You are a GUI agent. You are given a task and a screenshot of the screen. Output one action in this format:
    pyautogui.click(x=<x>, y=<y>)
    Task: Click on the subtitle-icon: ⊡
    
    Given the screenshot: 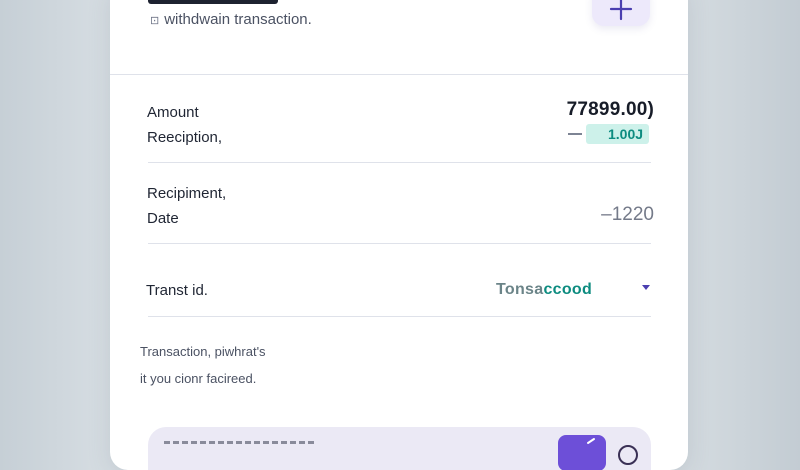 What is the action you would take?
    pyautogui.click(x=155, y=21)
    